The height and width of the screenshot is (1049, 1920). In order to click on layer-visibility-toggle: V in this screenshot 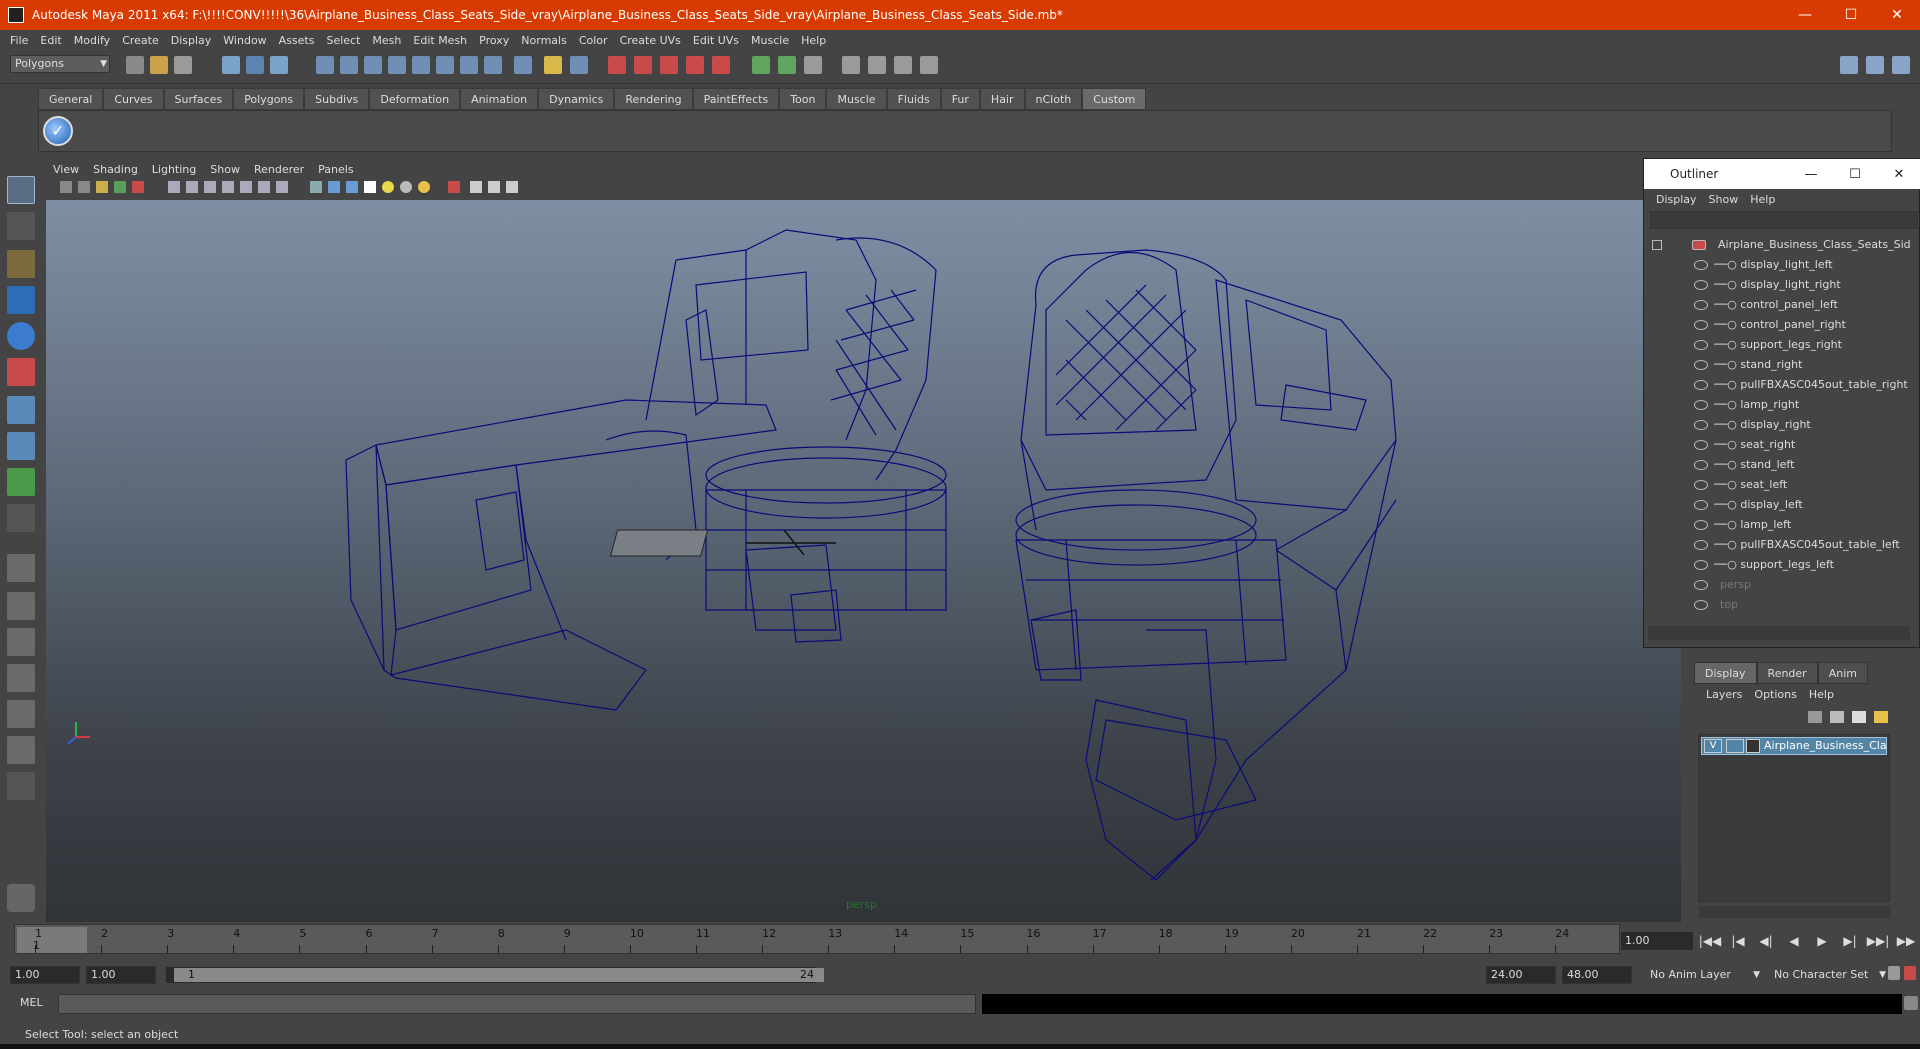, I will do `click(1713, 746)`.